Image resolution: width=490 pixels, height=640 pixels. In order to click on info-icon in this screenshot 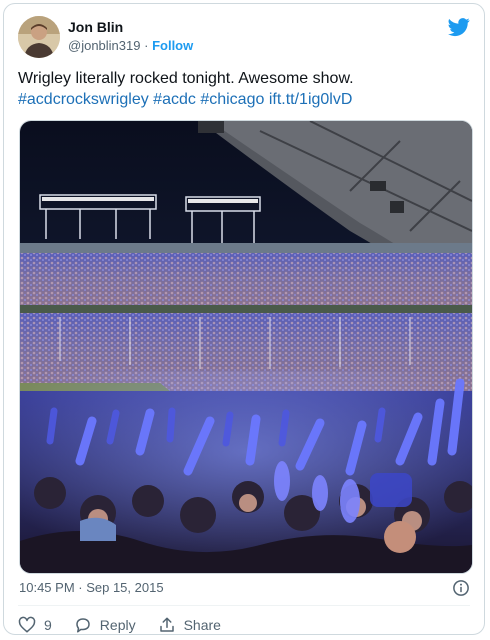, I will do `click(461, 588)`.